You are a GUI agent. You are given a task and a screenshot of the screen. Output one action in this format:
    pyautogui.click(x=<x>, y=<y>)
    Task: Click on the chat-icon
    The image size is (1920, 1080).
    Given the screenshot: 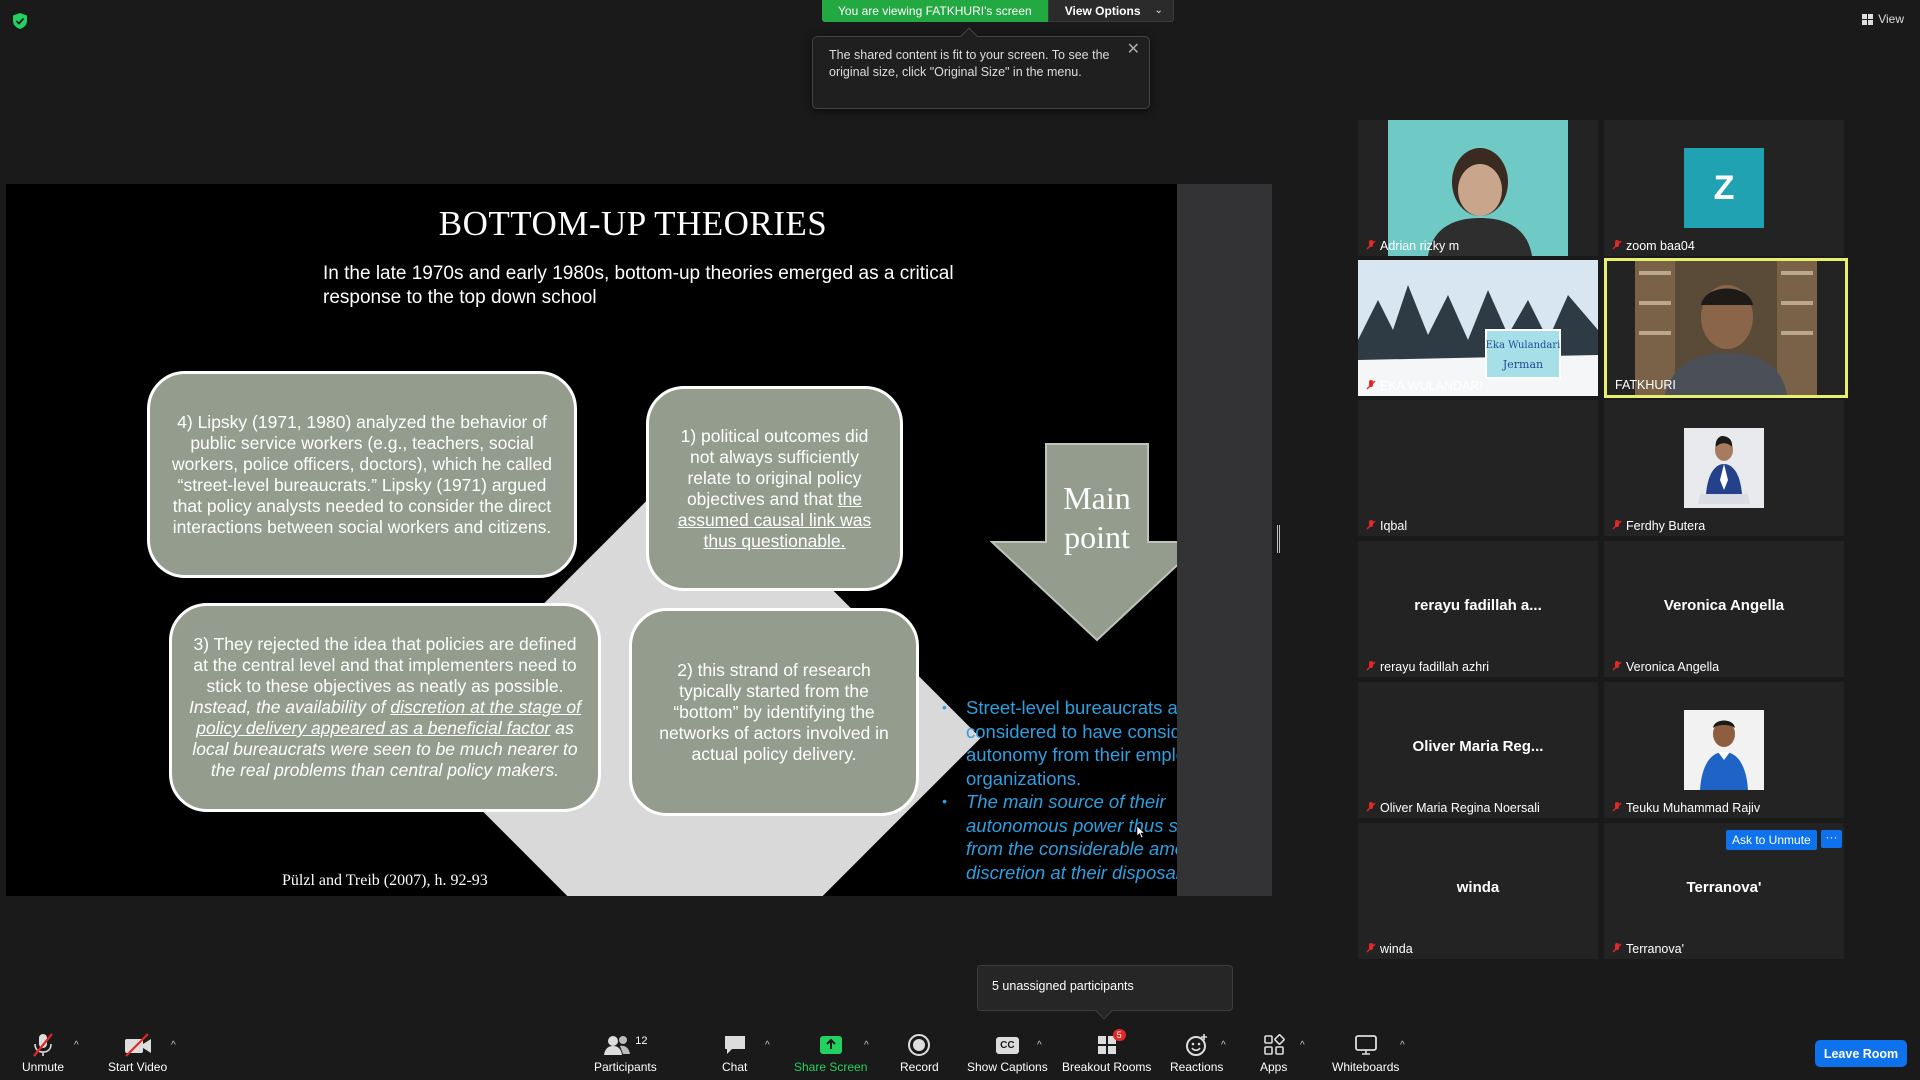 What is the action you would take?
    pyautogui.click(x=734, y=1045)
    